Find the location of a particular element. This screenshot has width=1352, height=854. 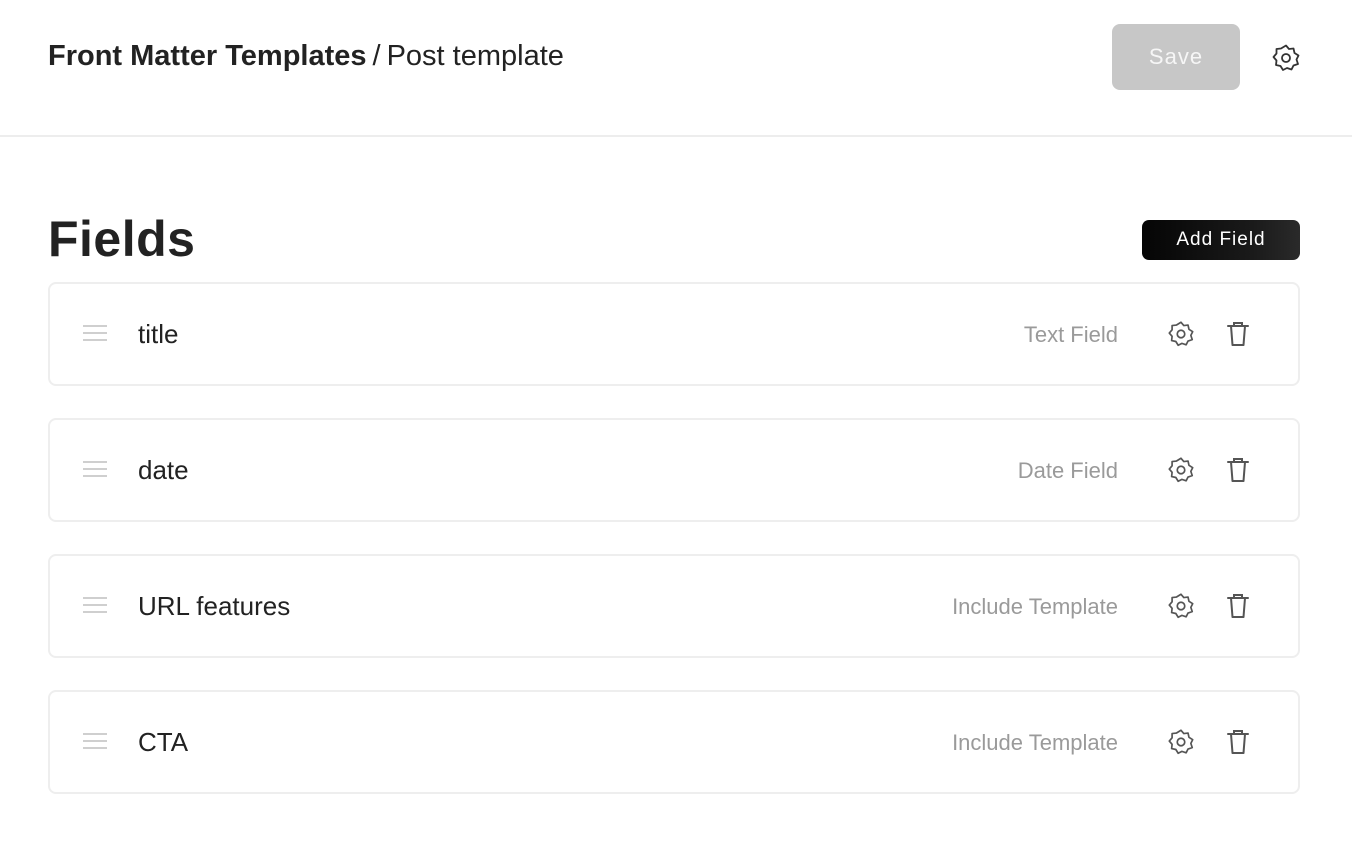

breadcrumb: Front Matter Templates / Post template is located at coordinates (306, 56).